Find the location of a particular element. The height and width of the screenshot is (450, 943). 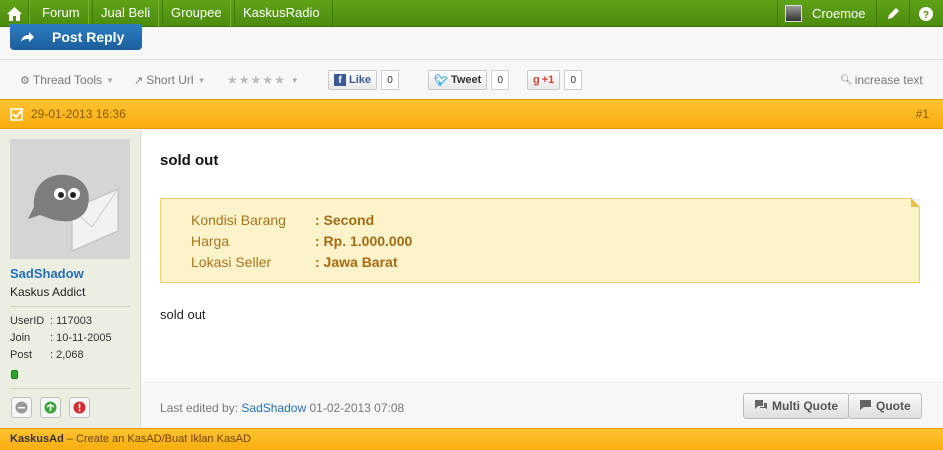

reply-bar: Post Reply is located at coordinates (471, 42).